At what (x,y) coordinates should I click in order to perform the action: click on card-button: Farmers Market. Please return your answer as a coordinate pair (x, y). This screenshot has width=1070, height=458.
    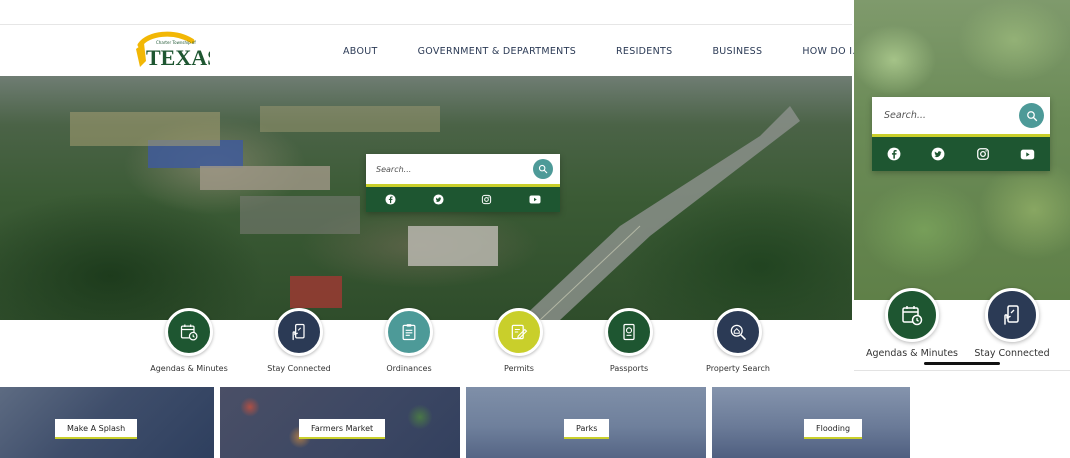
    Looking at the image, I should click on (342, 429).